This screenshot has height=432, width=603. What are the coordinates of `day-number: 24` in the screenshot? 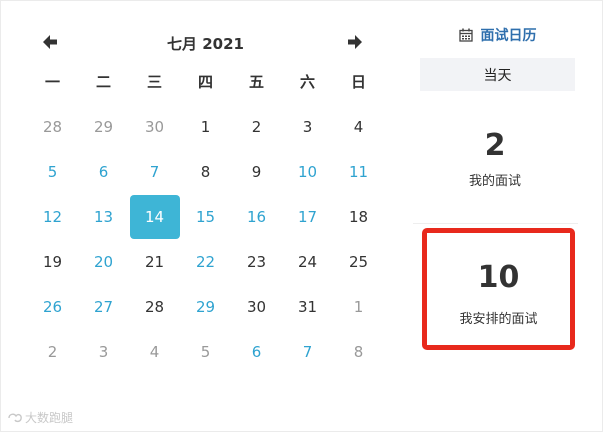 It's located at (307, 261).